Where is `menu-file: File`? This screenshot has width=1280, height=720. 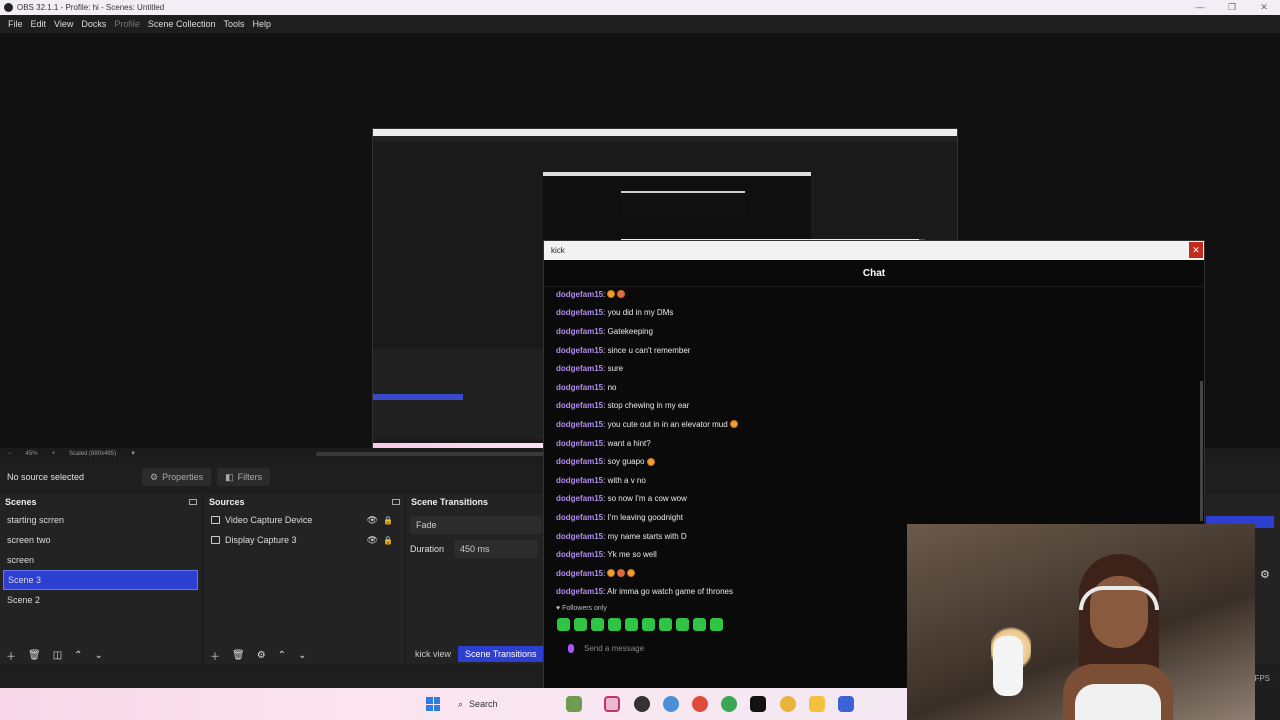
menu-file: File is located at coordinates (15, 24).